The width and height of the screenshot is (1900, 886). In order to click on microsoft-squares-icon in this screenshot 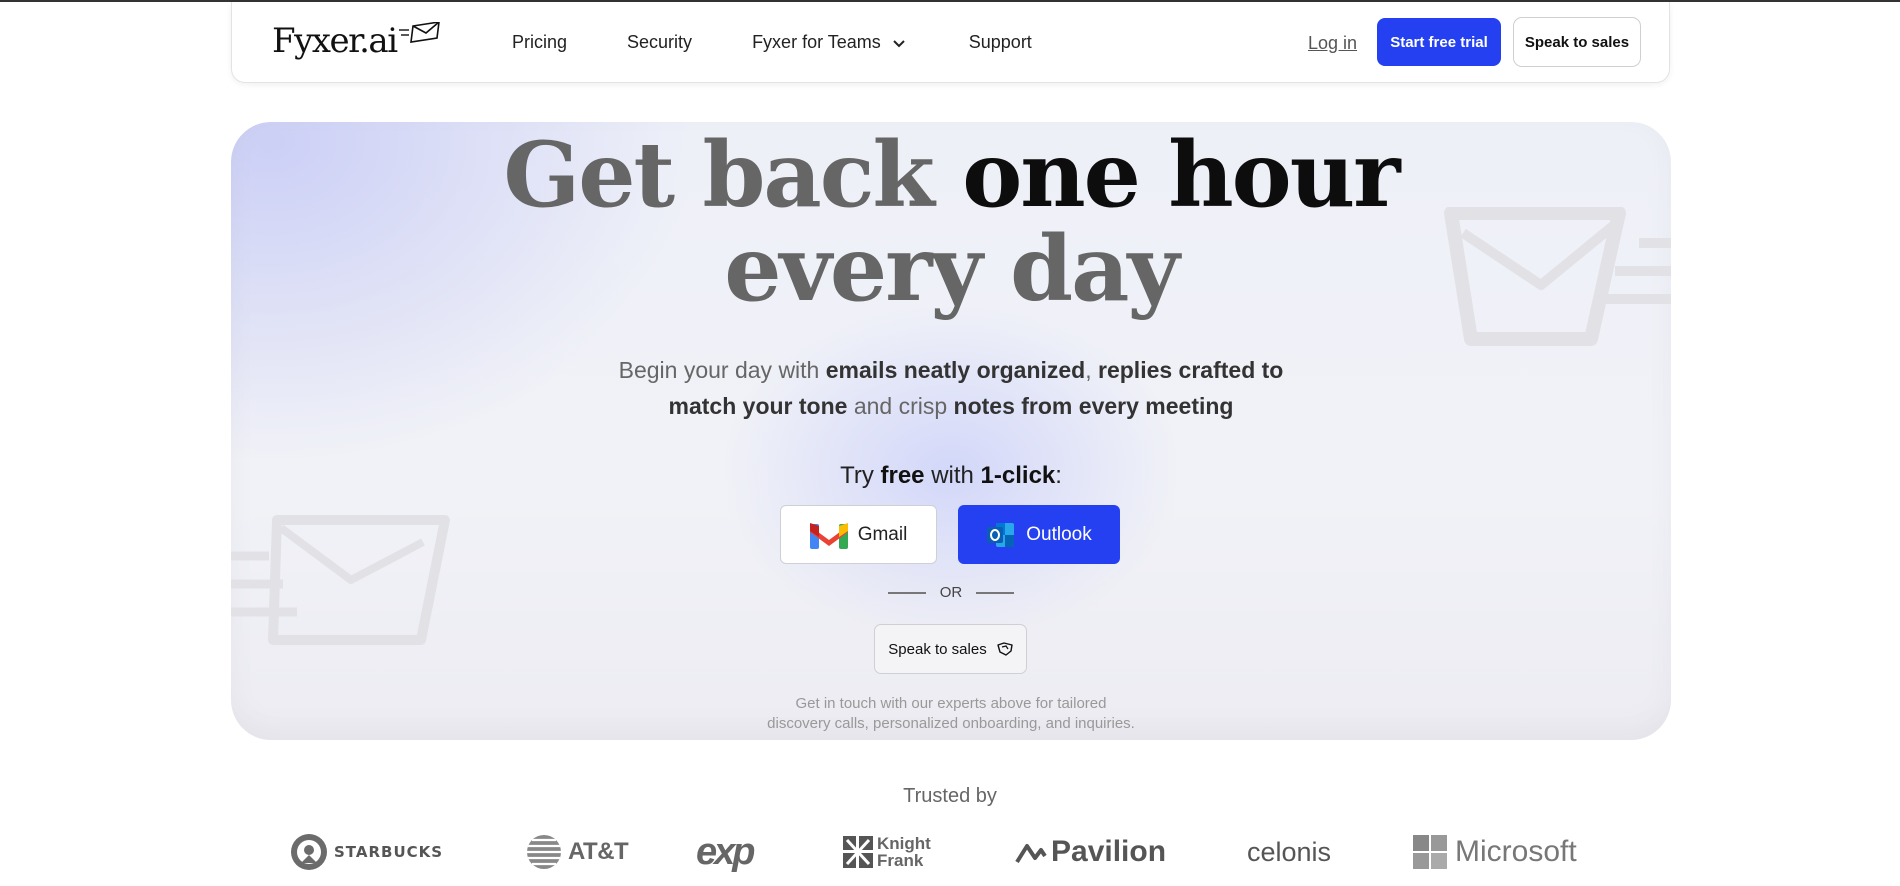, I will do `click(1430, 852)`.